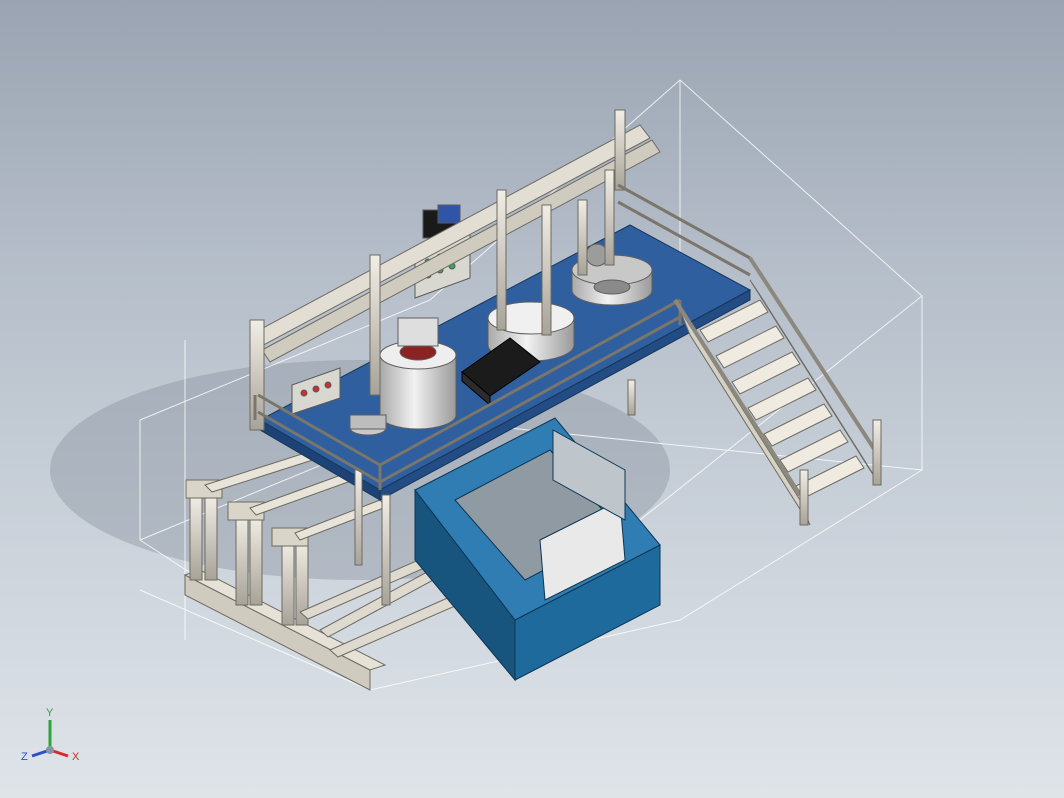 The height and width of the screenshot is (798, 1064). Describe the element at coordinates (24, 757) in the screenshot. I see `z-axis-label: Z` at that location.